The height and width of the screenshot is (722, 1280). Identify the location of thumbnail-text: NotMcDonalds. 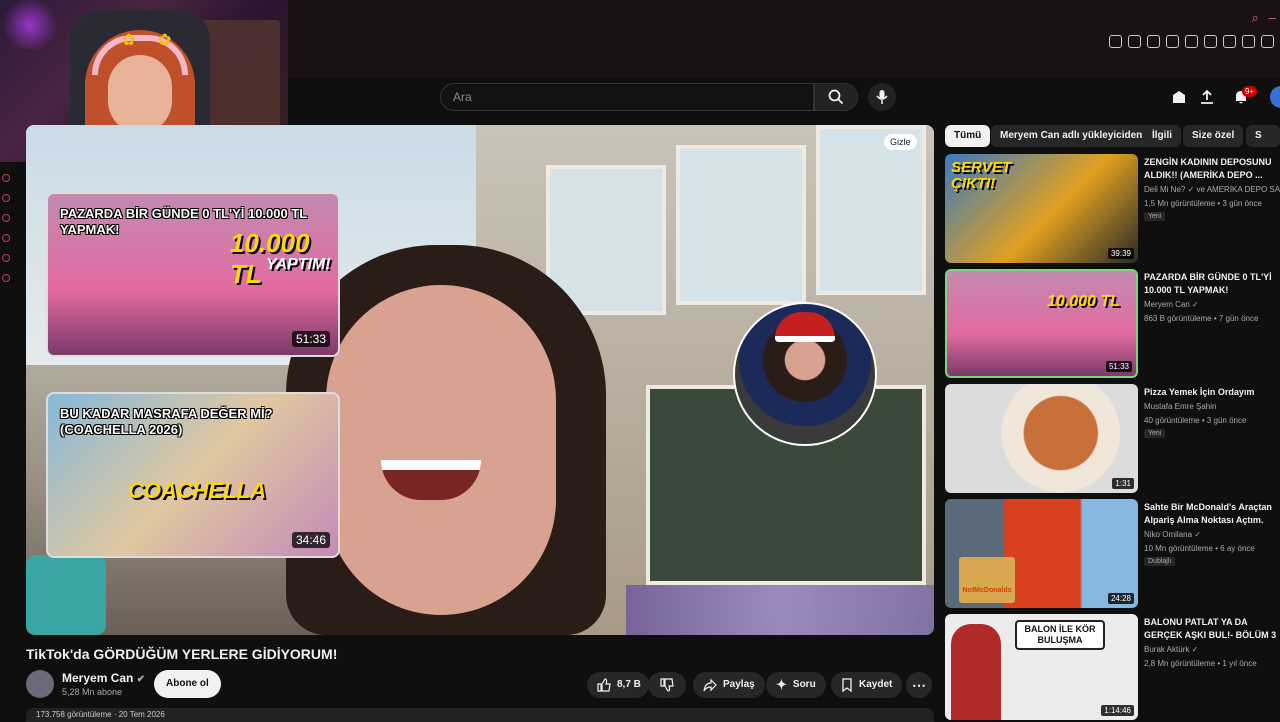
(987, 580).